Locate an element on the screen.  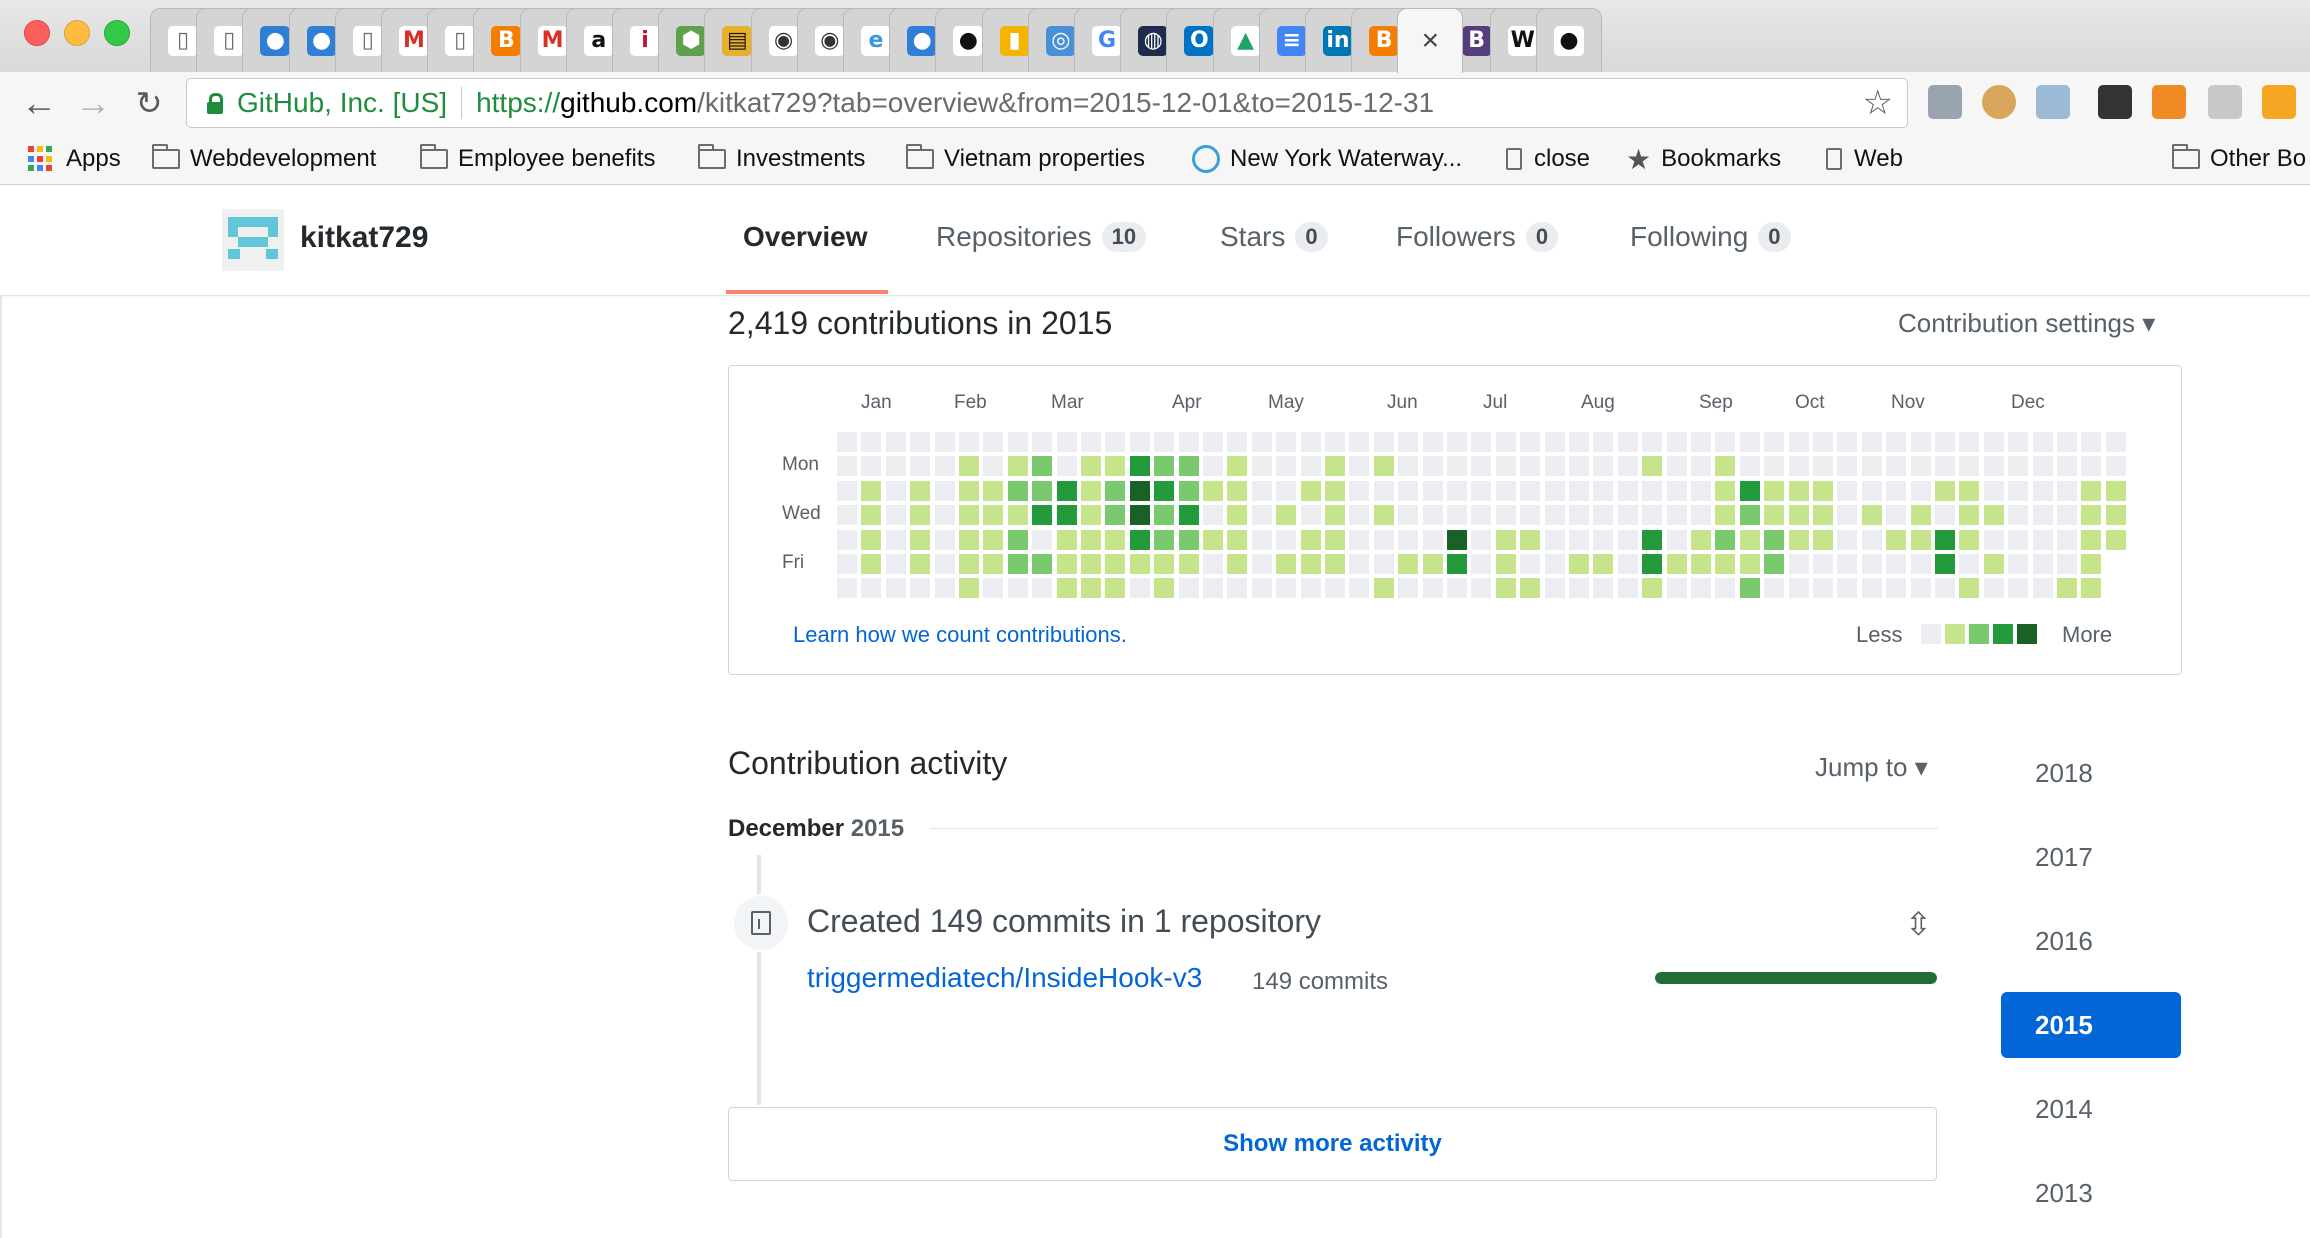
repo-commit-count: 149 commits is located at coordinates (1320, 982).